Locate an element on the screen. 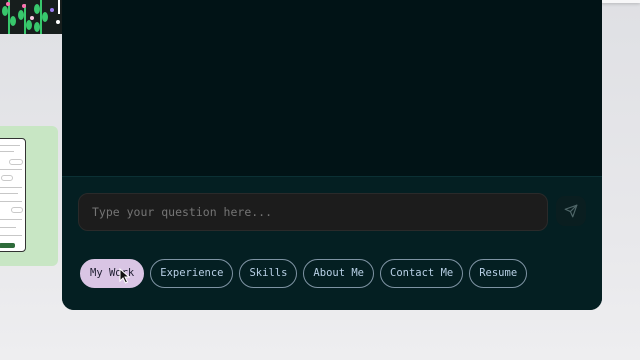 Image resolution: width=640 pixels, height=360 pixels. question-input is located at coordinates (313, 212).